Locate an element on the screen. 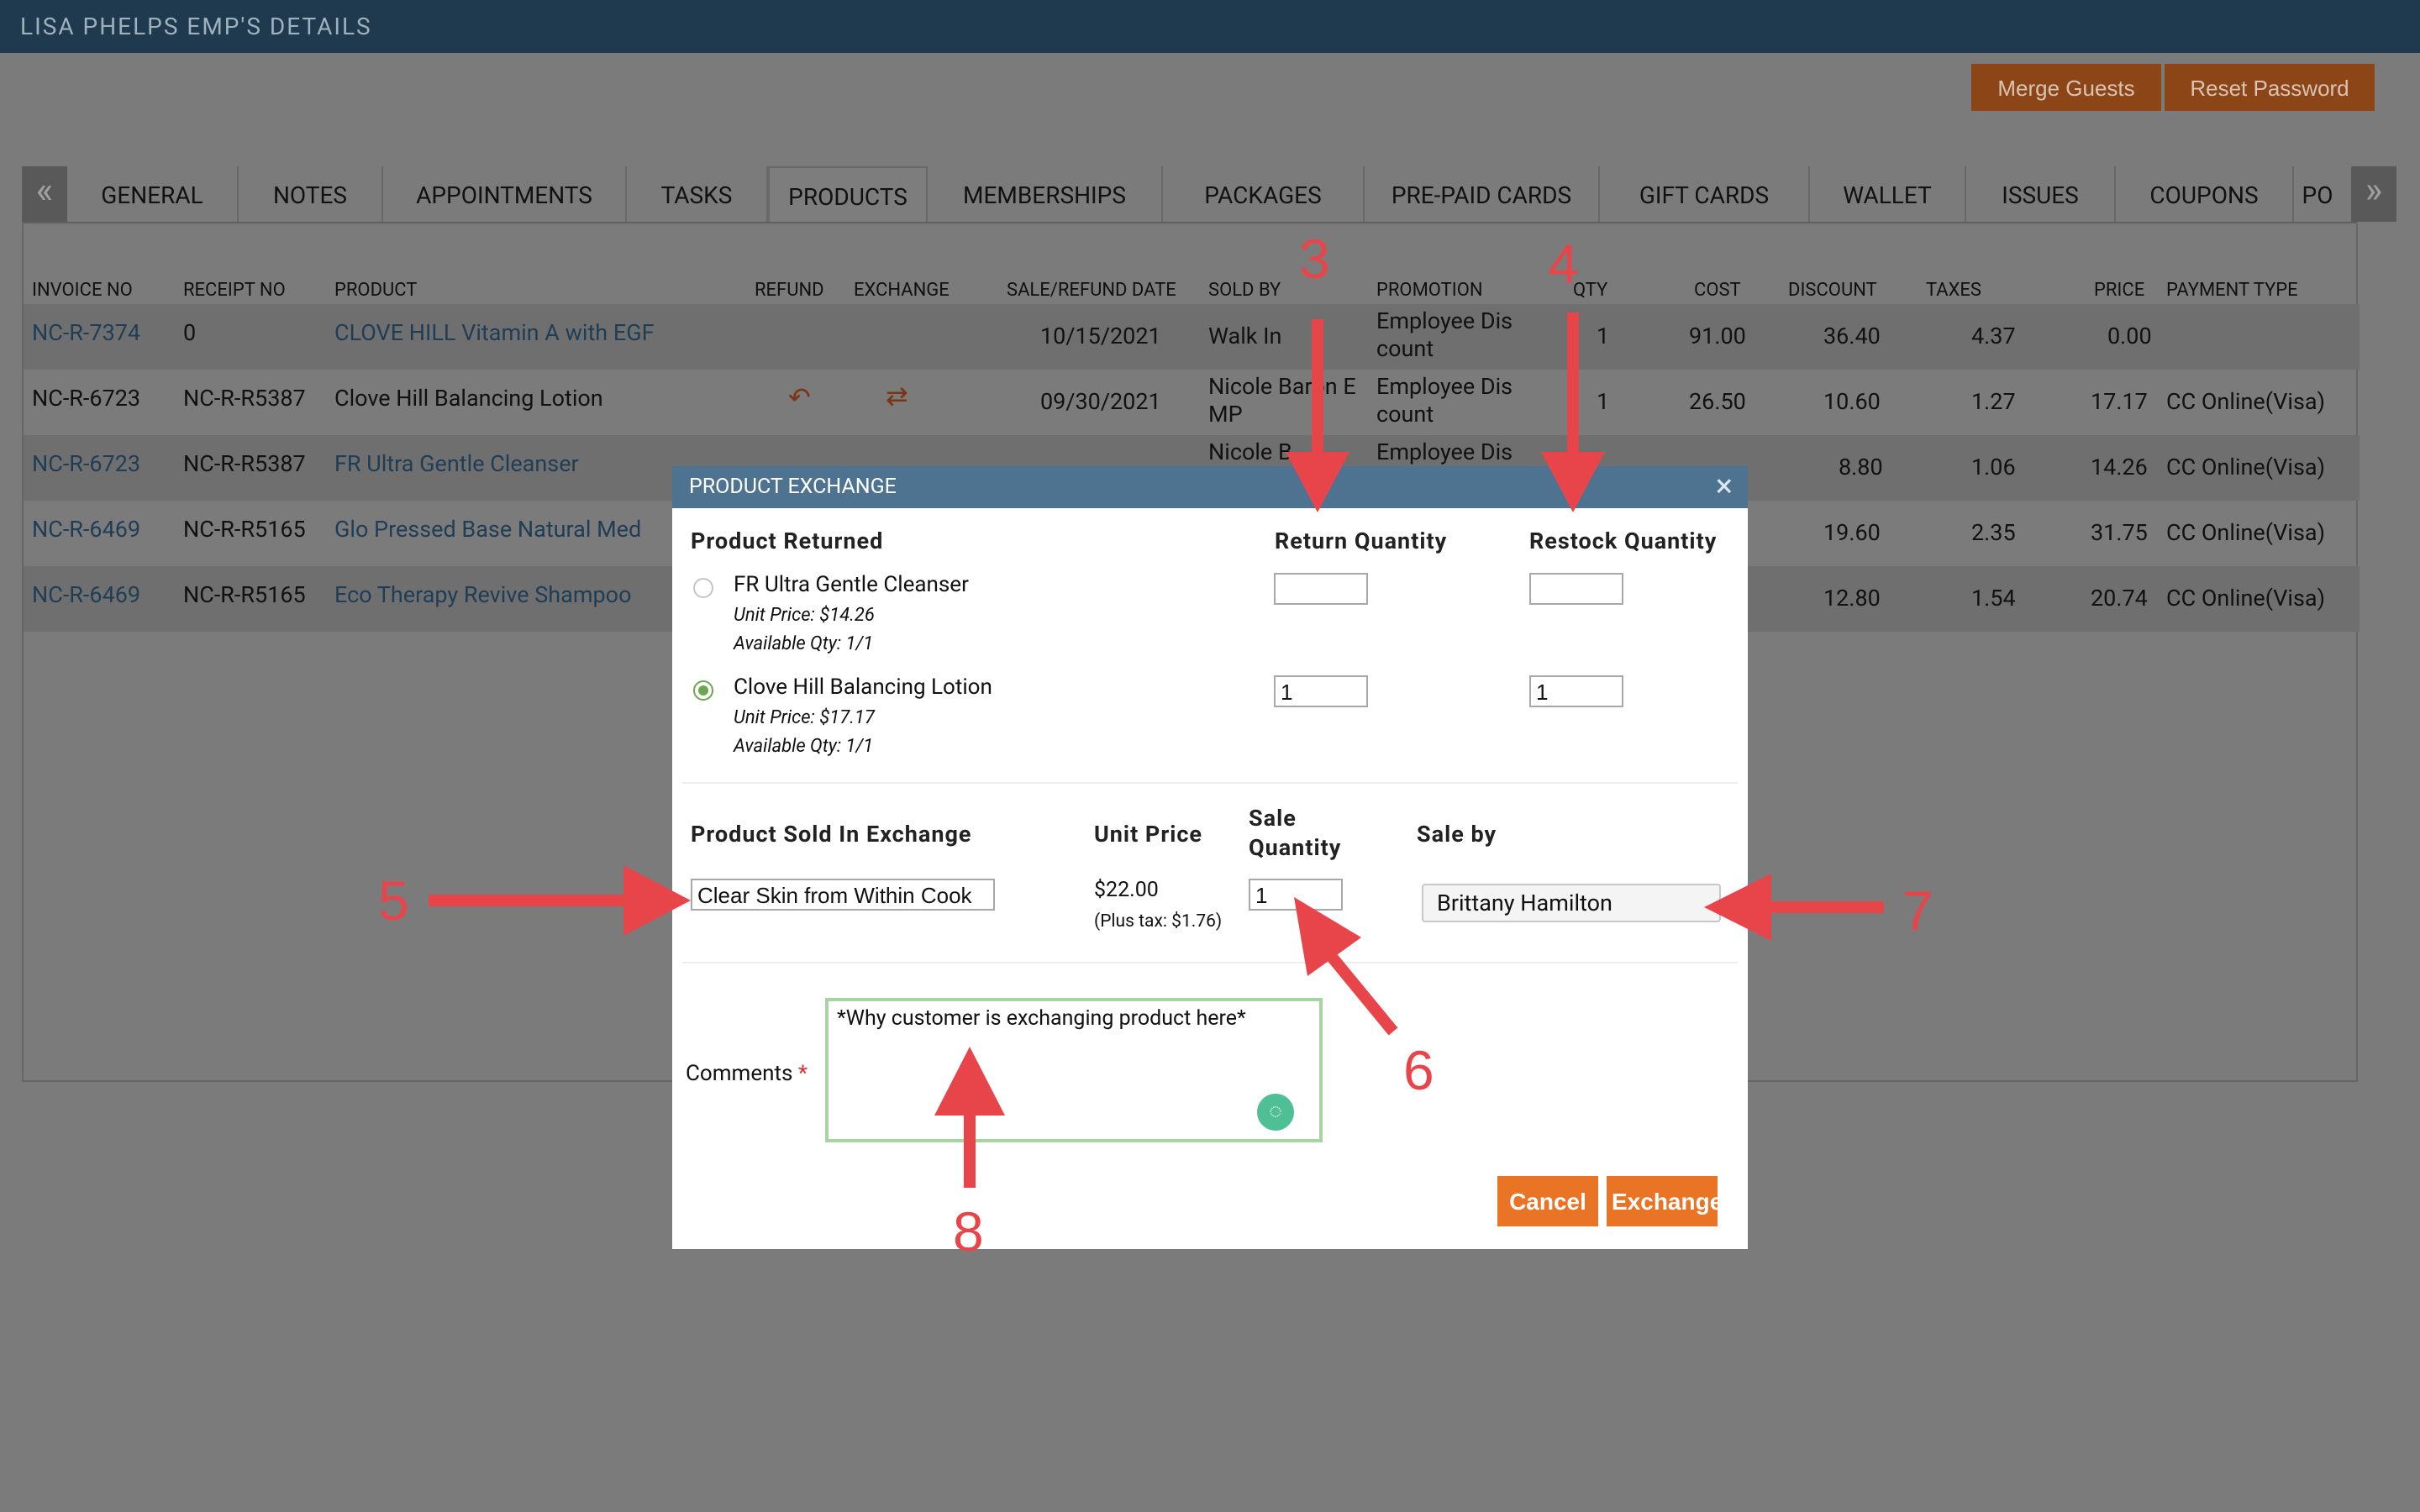  tab-wallet: WALLET is located at coordinates (1888, 194).